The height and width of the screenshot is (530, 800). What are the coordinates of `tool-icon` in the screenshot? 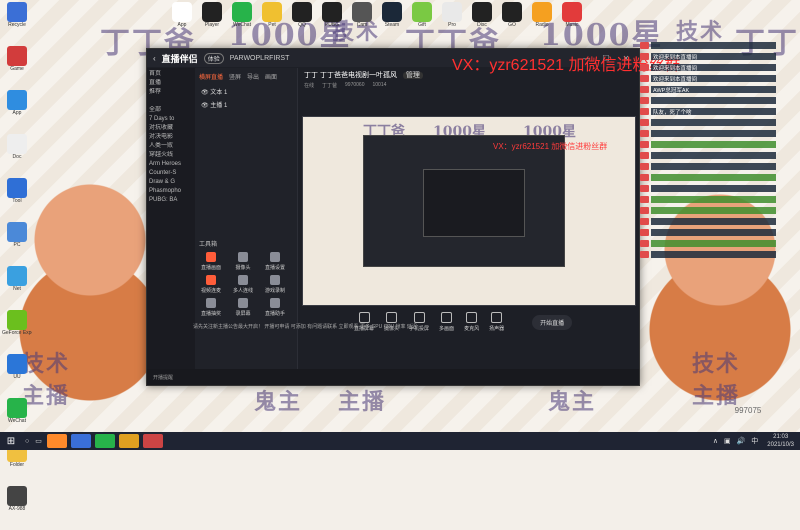 It's located at (275, 303).